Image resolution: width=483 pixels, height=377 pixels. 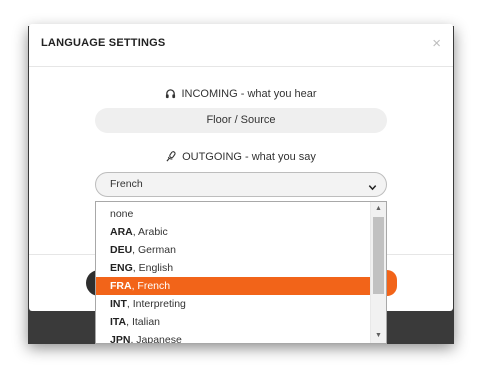 I want to click on option-code: ARA, so click(x=121, y=232).